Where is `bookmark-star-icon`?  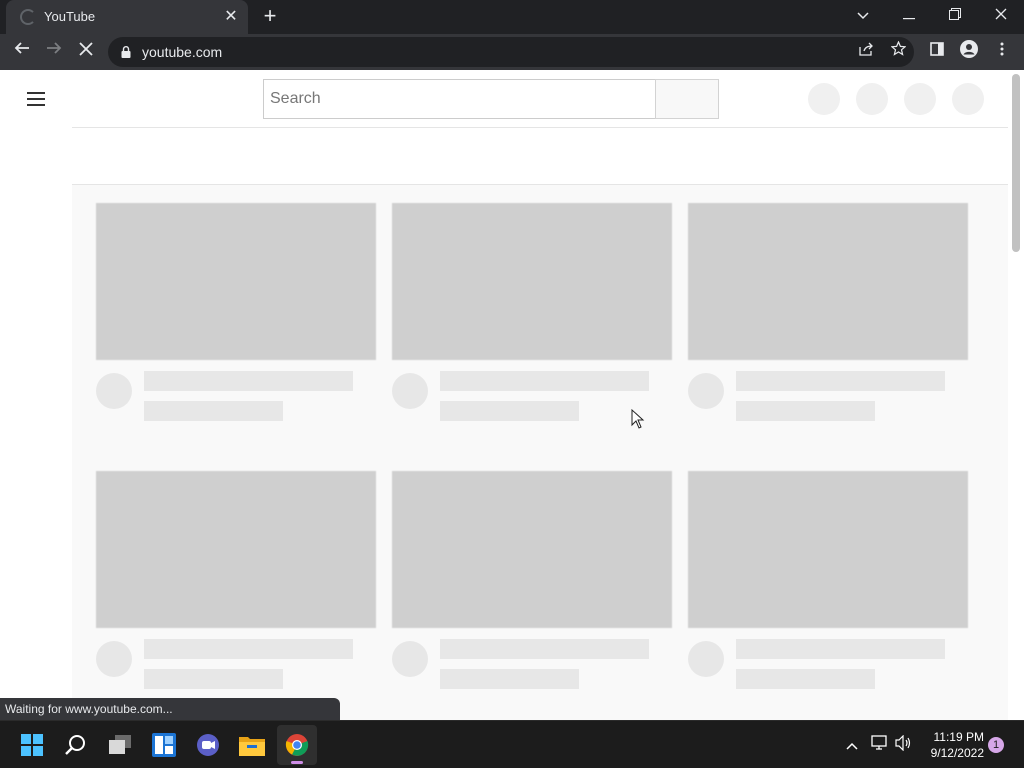 bookmark-star-icon is located at coordinates (898, 52).